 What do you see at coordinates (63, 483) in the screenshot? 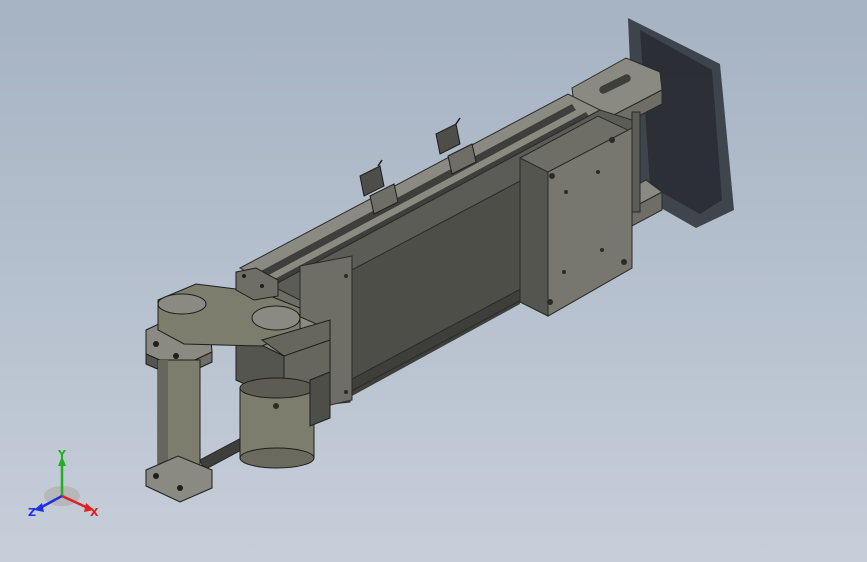
I see `orientation-triad: Y X Z` at bounding box center [63, 483].